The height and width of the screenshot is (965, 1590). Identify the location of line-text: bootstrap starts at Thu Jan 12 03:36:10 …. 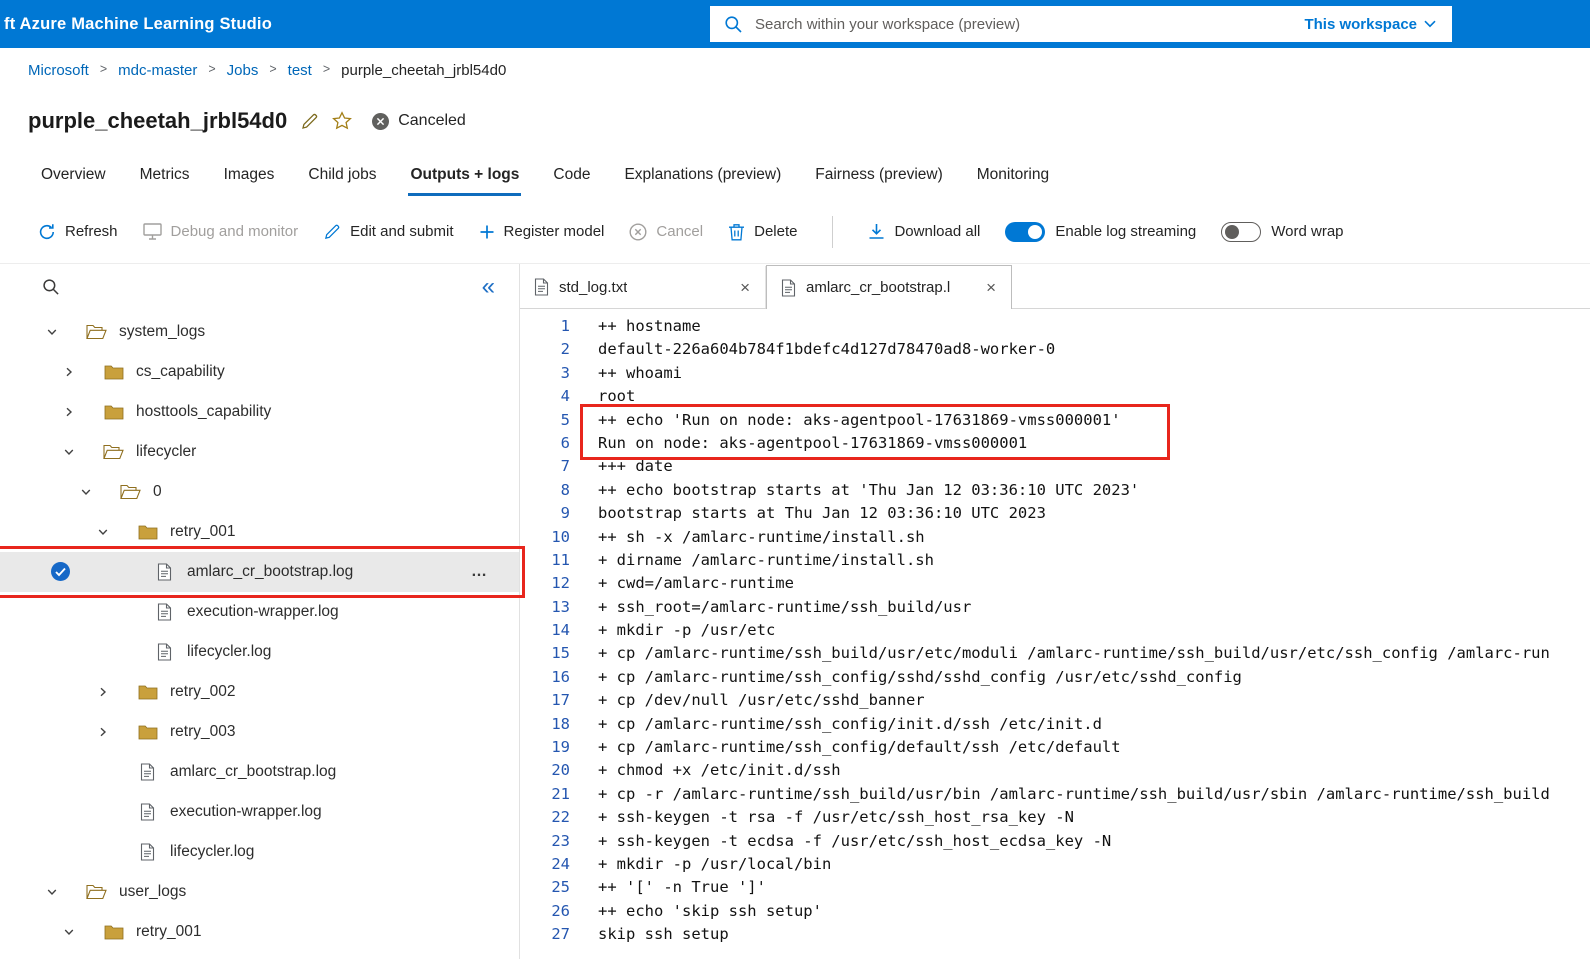
(822, 513).